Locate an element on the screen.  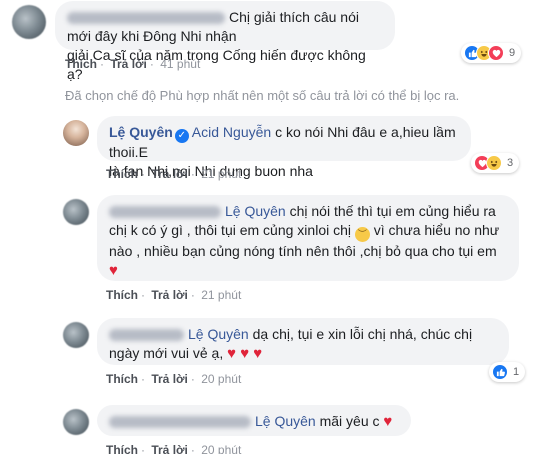
mention-link: Acid Nguyễn is located at coordinates (231, 132).